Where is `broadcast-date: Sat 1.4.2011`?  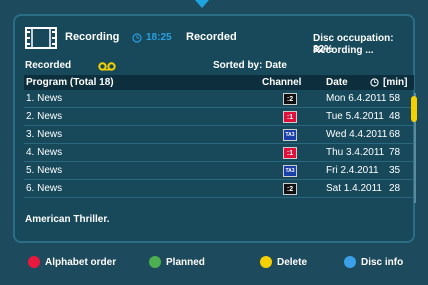
broadcast-date: Sat 1.4.2011 is located at coordinates (354, 188).